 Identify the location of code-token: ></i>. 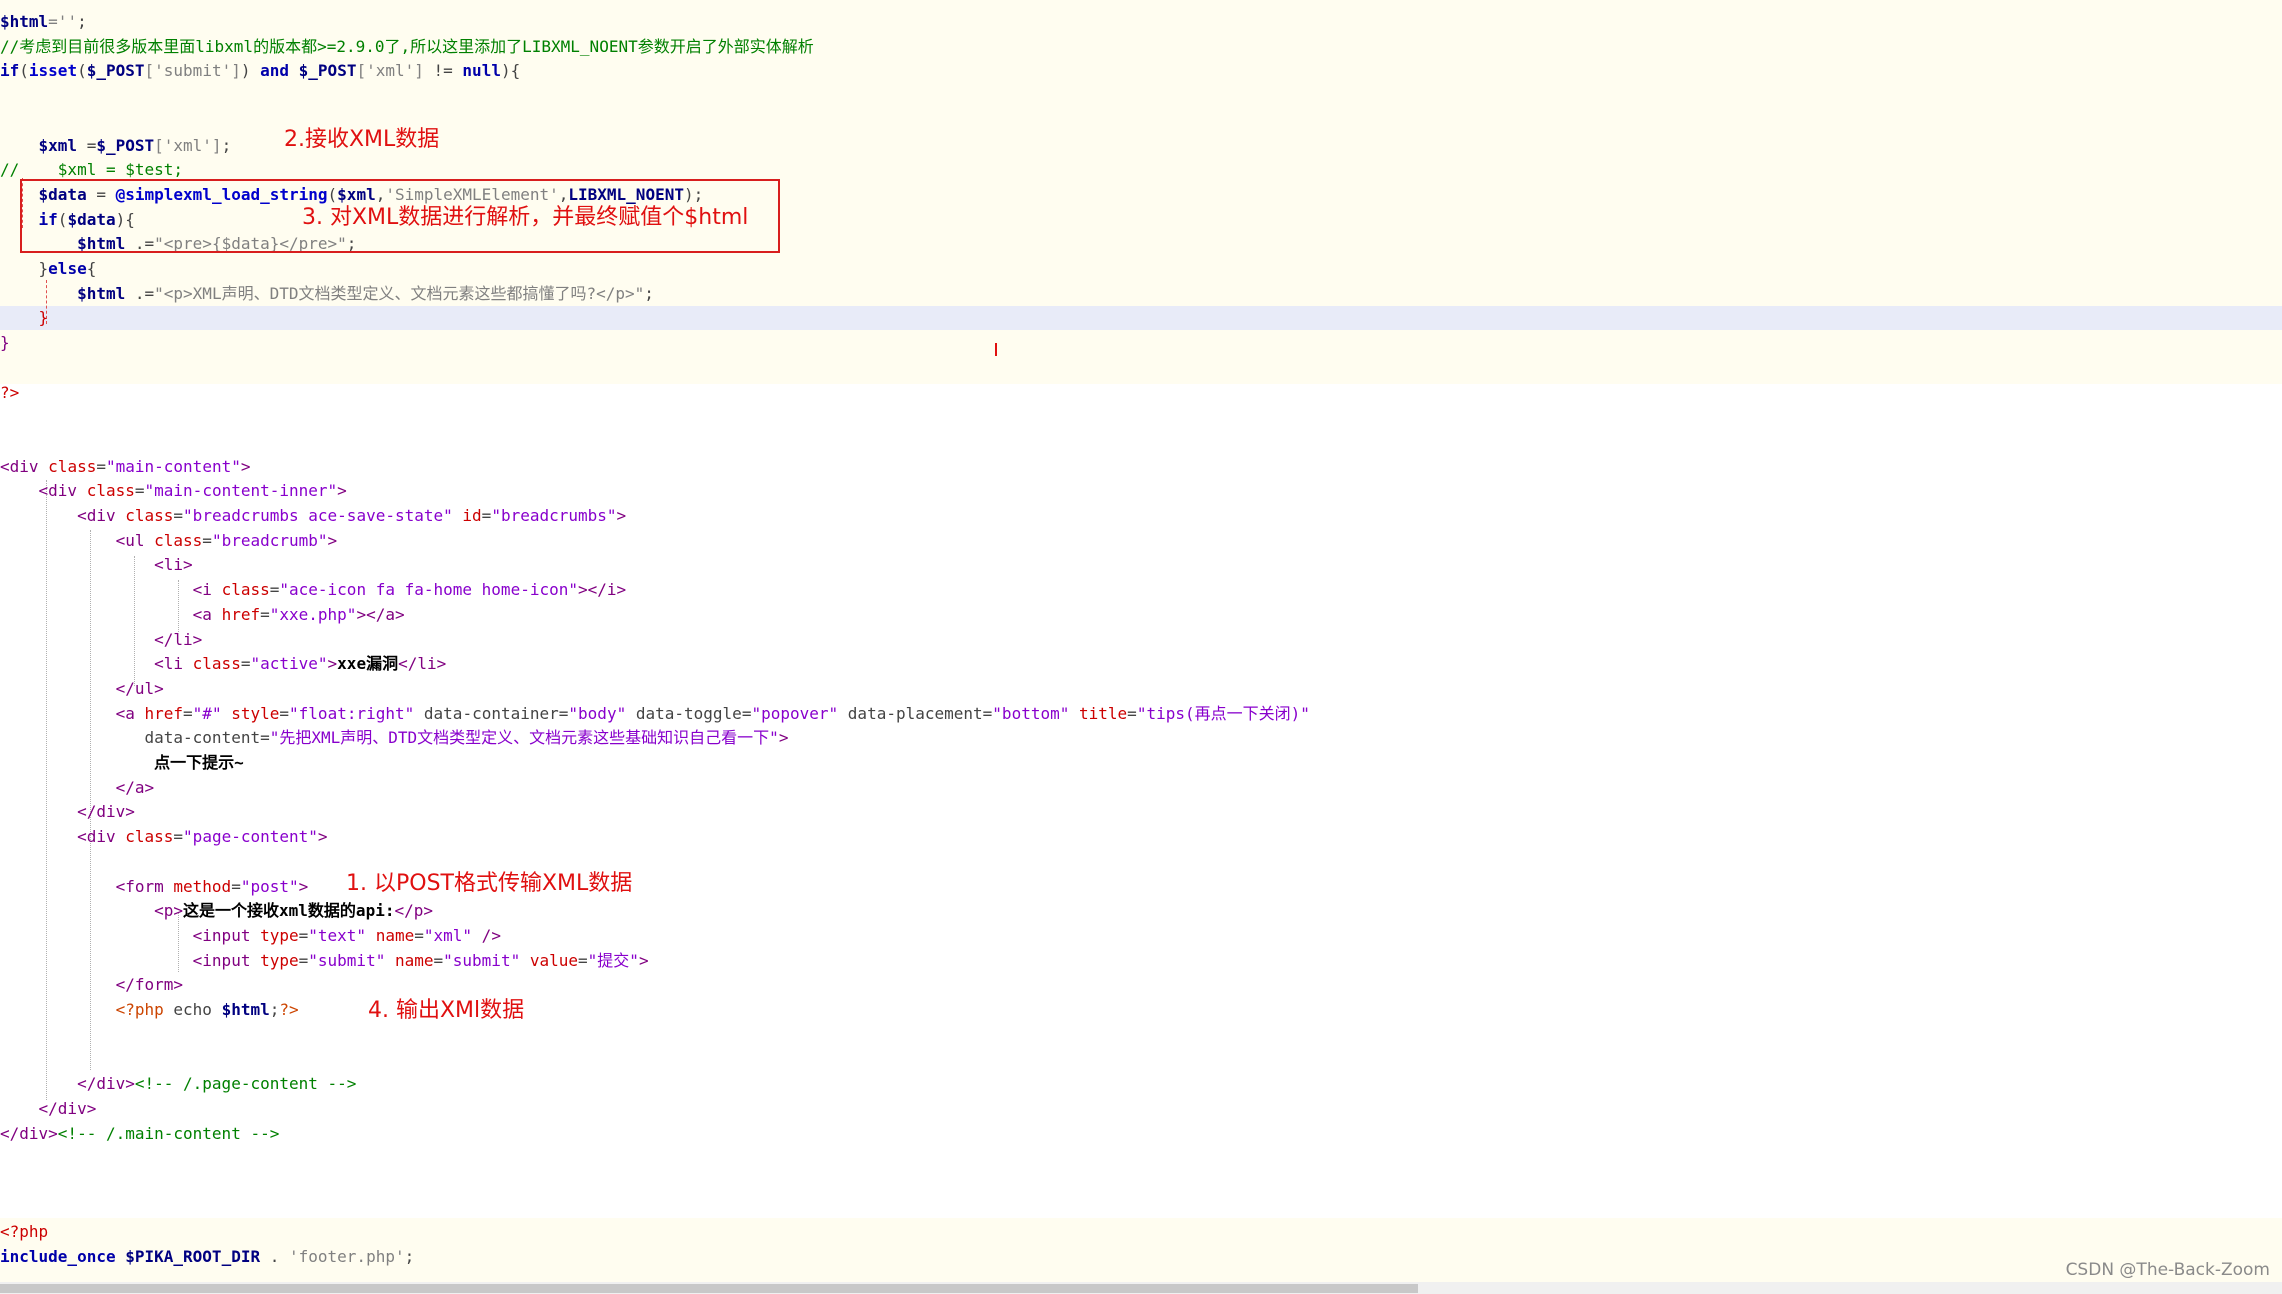
(602, 589).